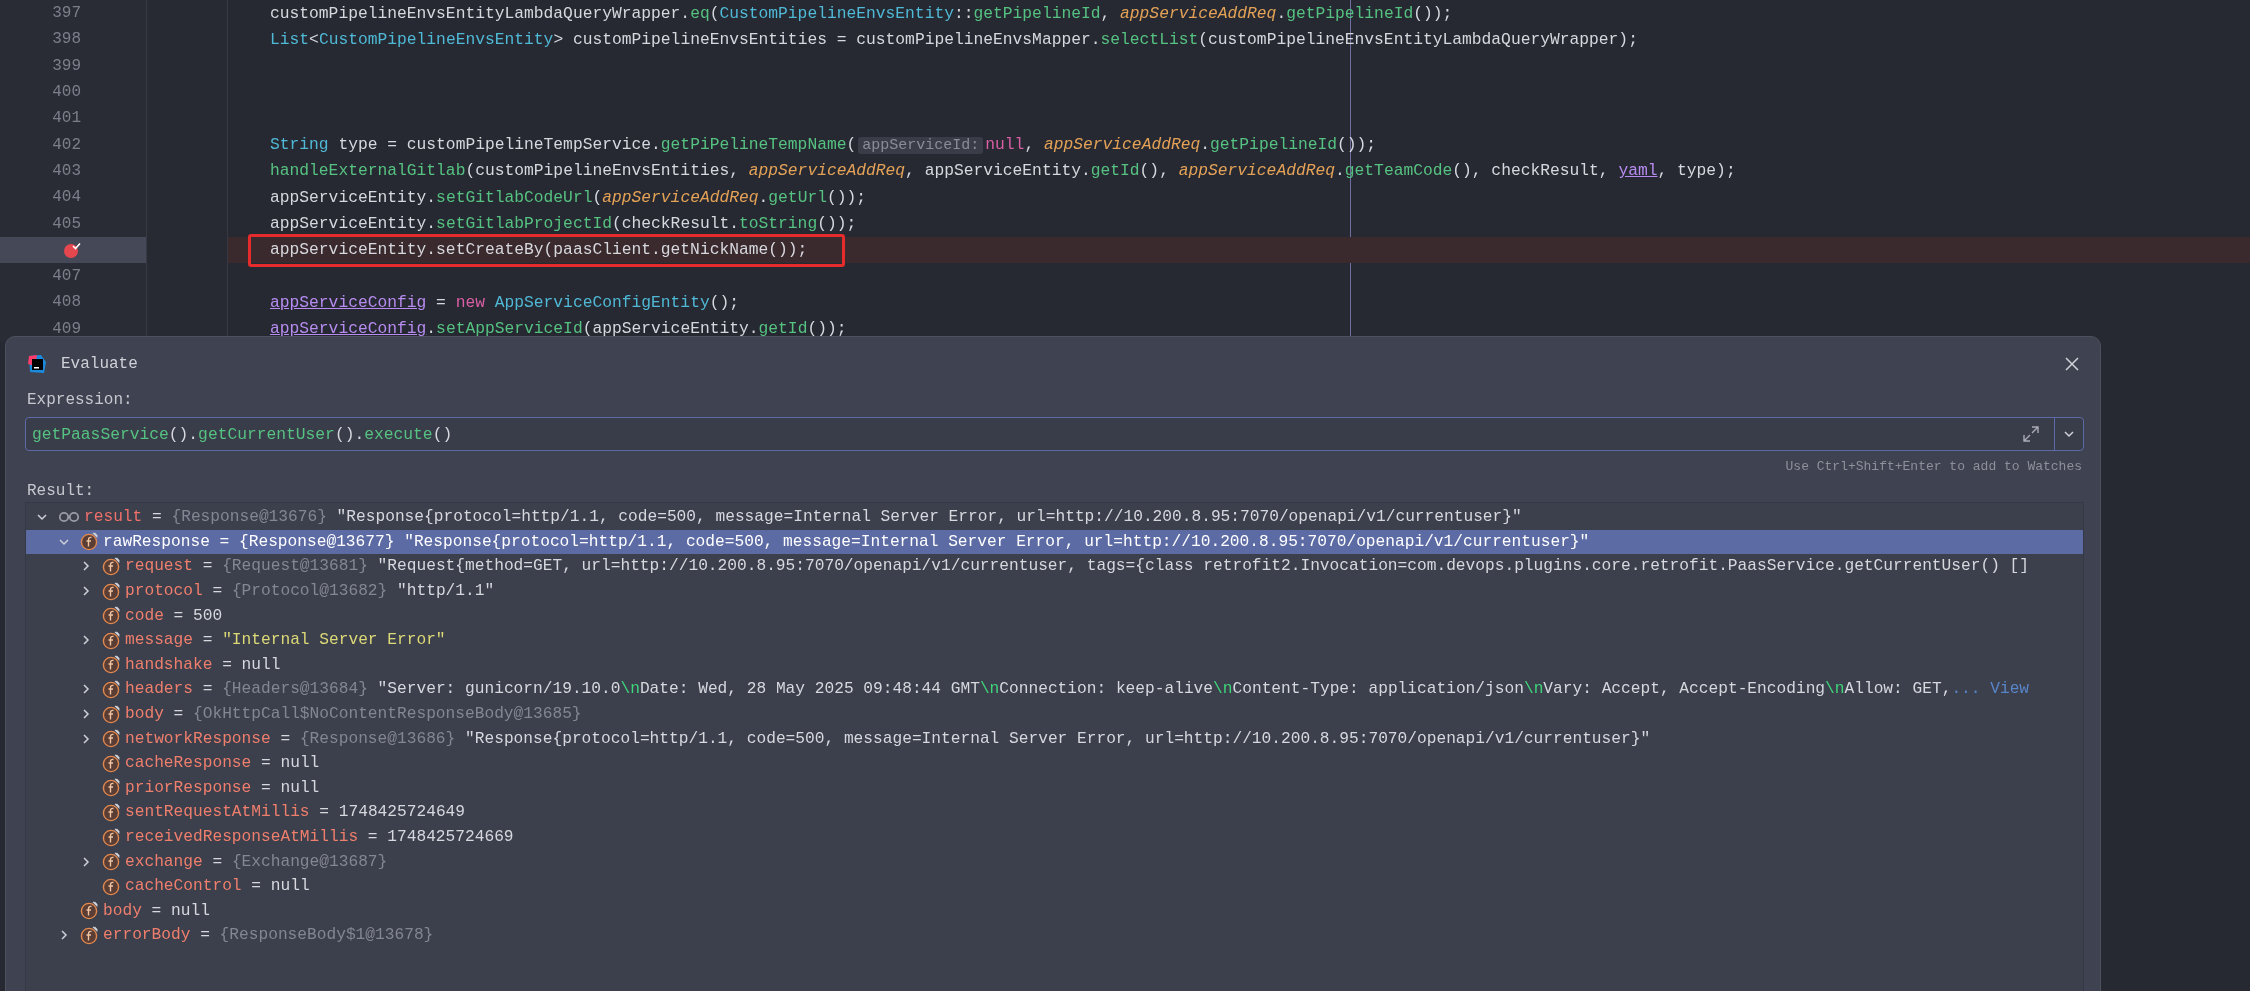 This screenshot has width=2250, height=991. What do you see at coordinates (66, 65) in the screenshot?
I see `line-number: 399` at bounding box center [66, 65].